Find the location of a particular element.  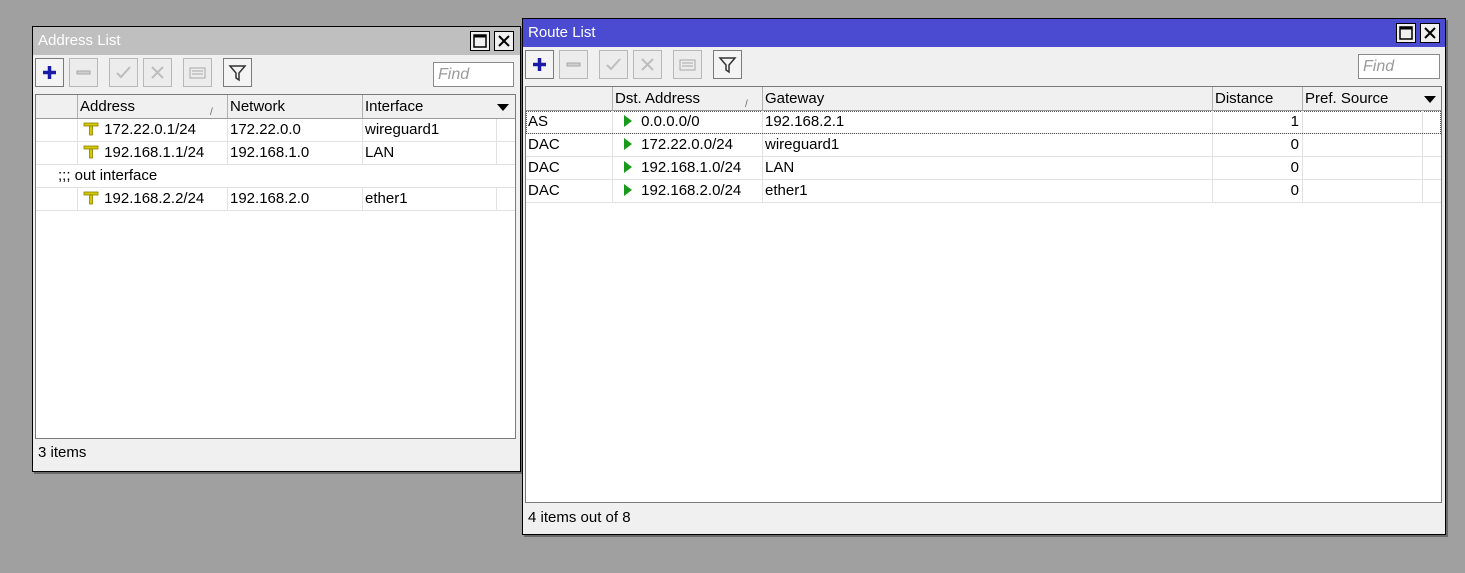

disable-icon is located at coordinates (157, 72).